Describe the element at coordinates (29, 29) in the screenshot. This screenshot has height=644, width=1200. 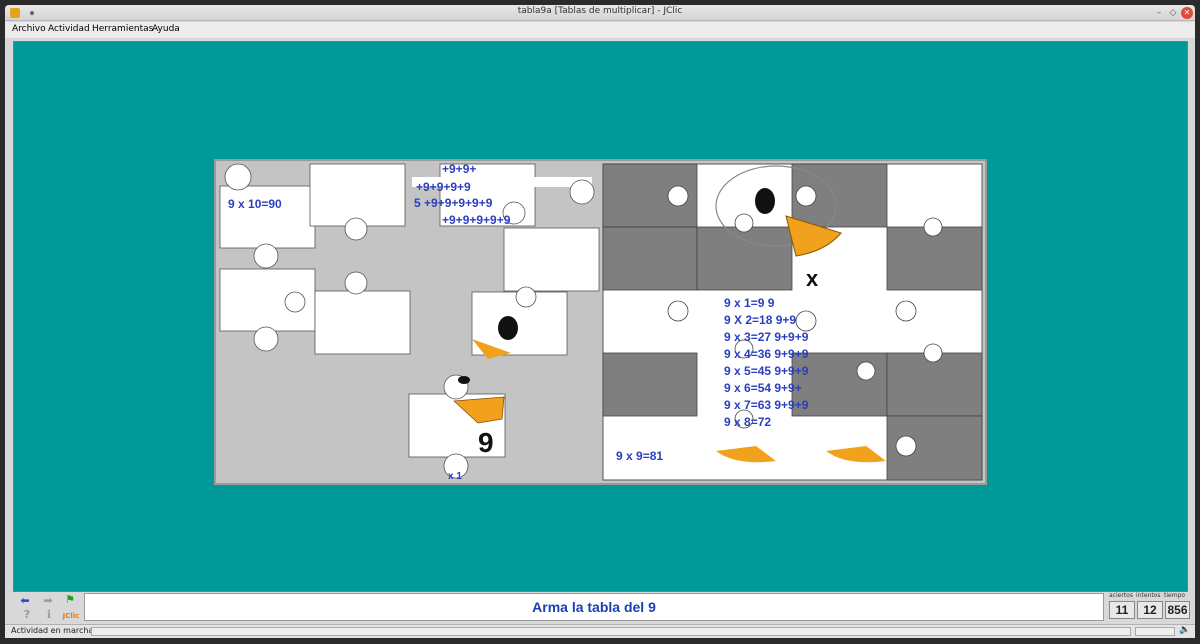
I see `menu-archivo: Archivo` at that location.